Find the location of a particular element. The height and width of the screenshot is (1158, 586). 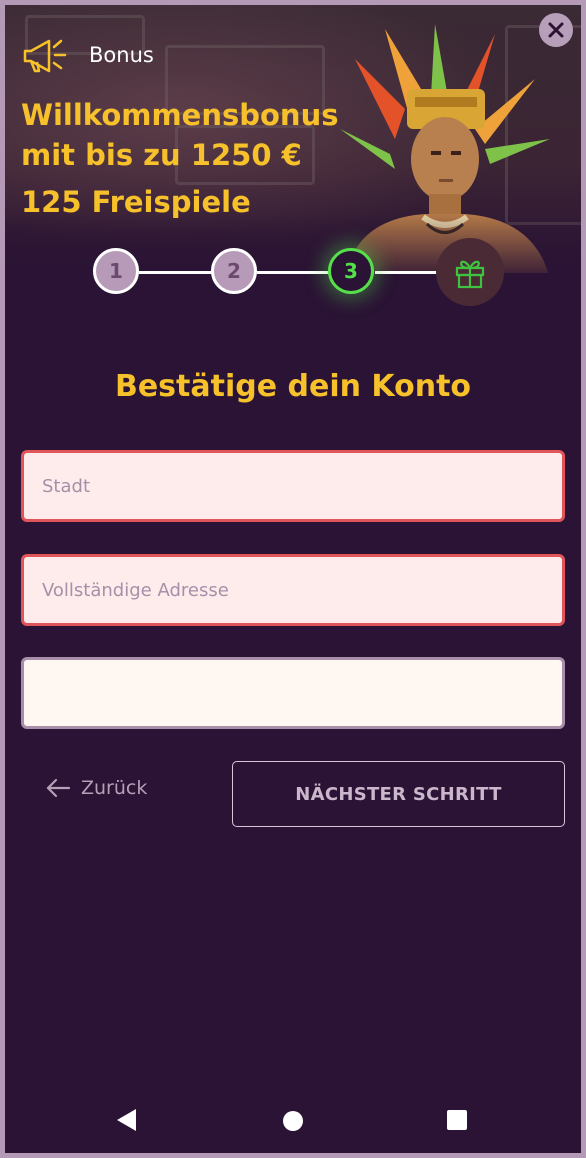

nav-home-icon is located at coordinates (293, 1121).